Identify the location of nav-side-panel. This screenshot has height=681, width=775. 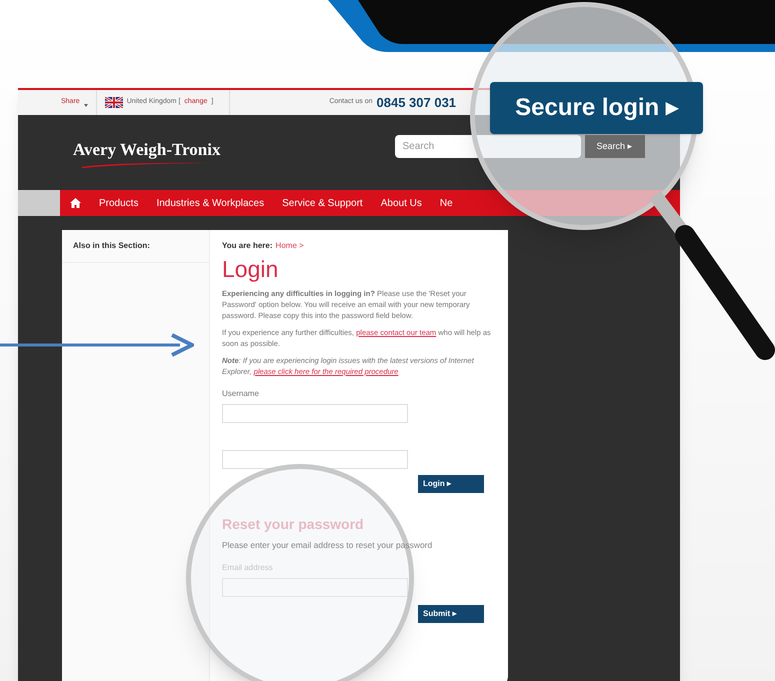
(39, 203).